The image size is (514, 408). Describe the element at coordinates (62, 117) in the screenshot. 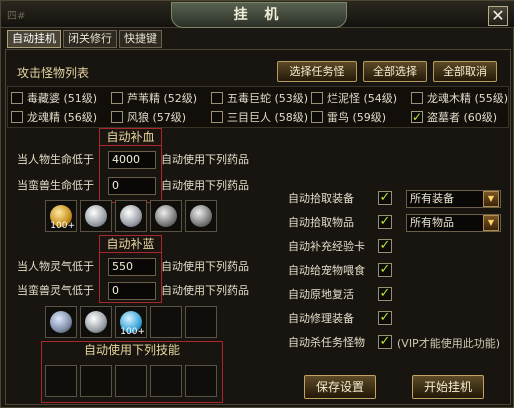

I see `monster-label: 龙魂精 (56级)` at that location.